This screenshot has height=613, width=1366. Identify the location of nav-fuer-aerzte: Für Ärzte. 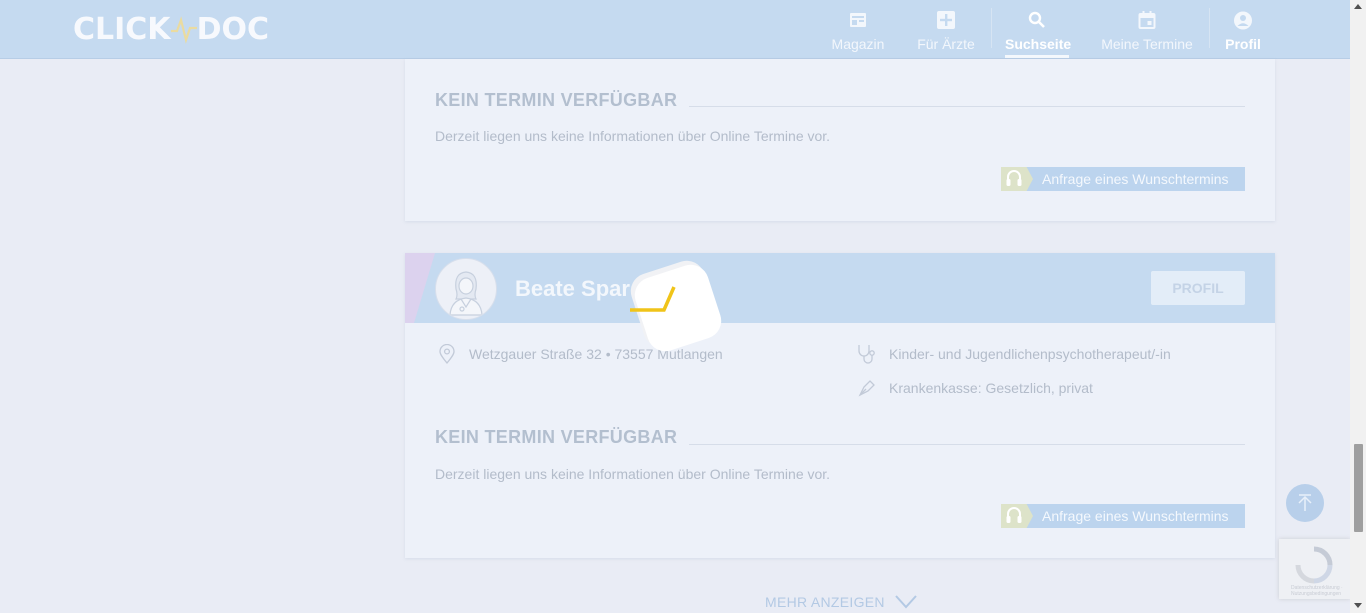
(946, 29).